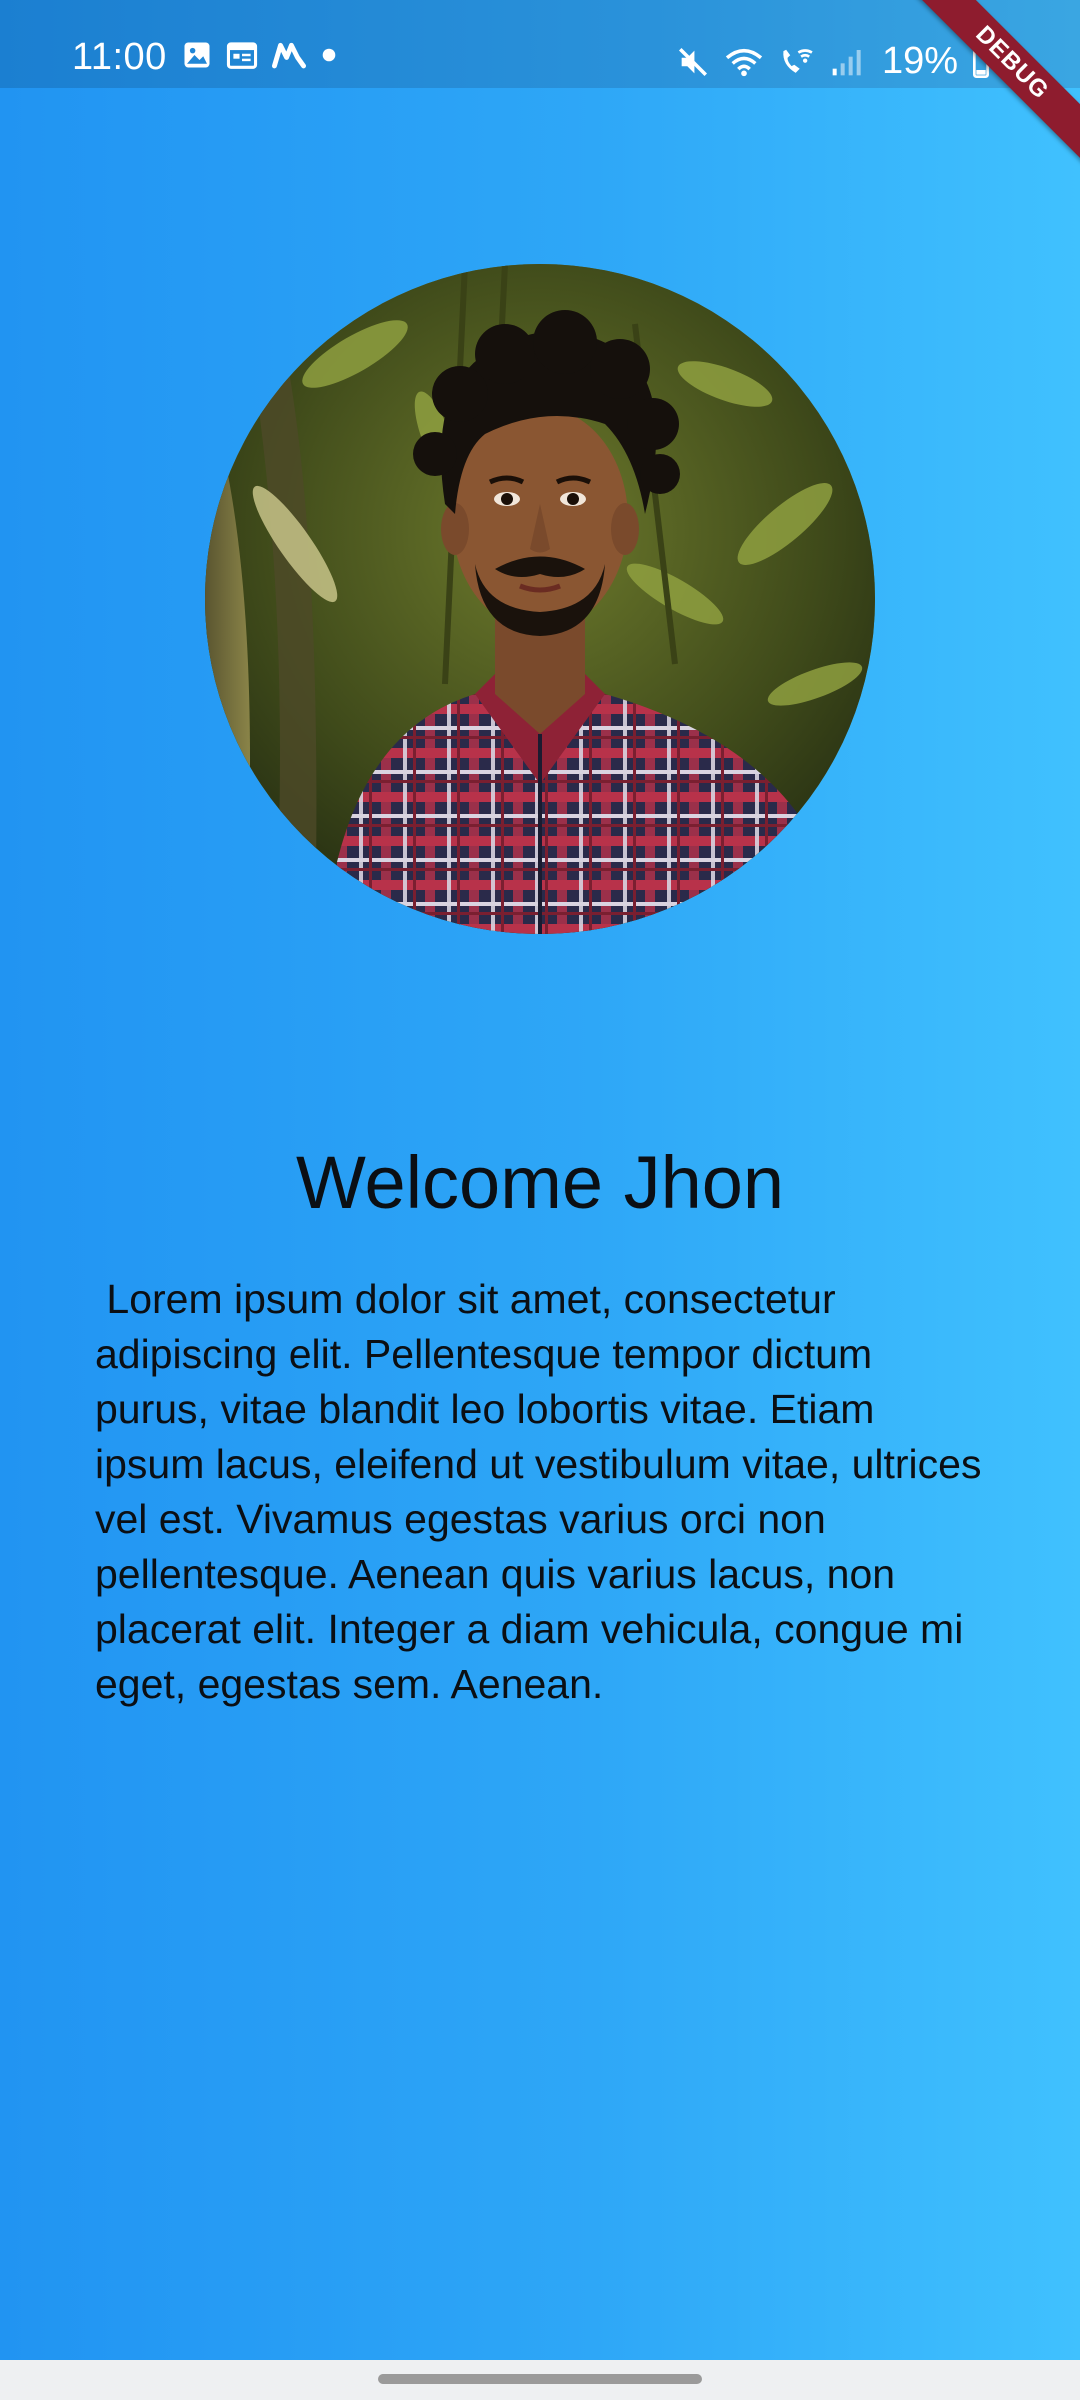  What do you see at coordinates (329, 55) in the screenshot?
I see `dot-icon` at bounding box center [329, 55].